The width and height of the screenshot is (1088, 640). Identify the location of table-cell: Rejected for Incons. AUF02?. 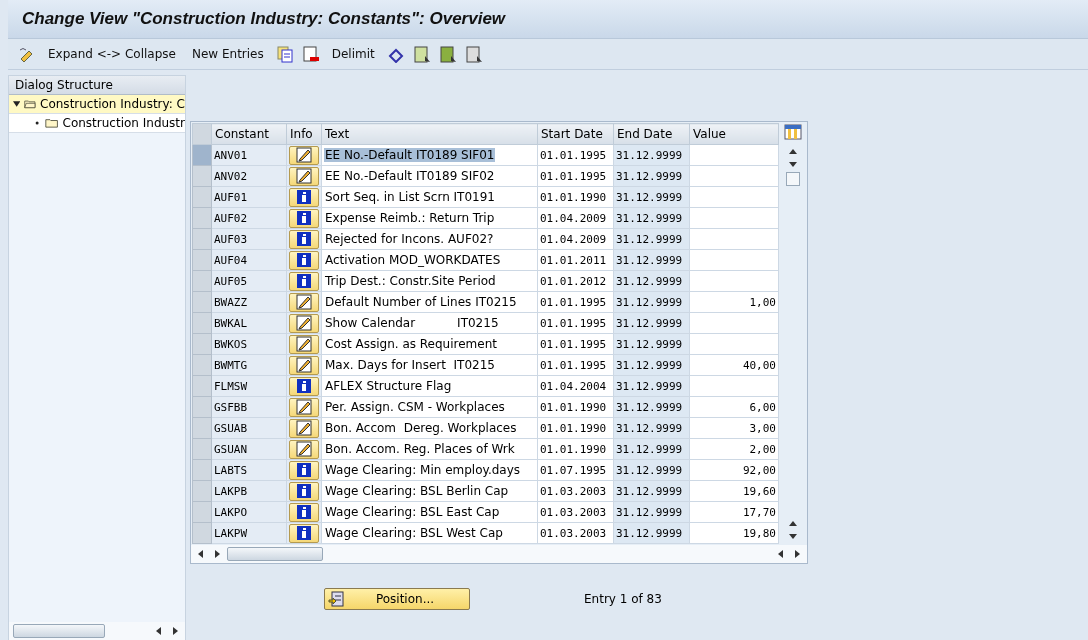
(409, 239).